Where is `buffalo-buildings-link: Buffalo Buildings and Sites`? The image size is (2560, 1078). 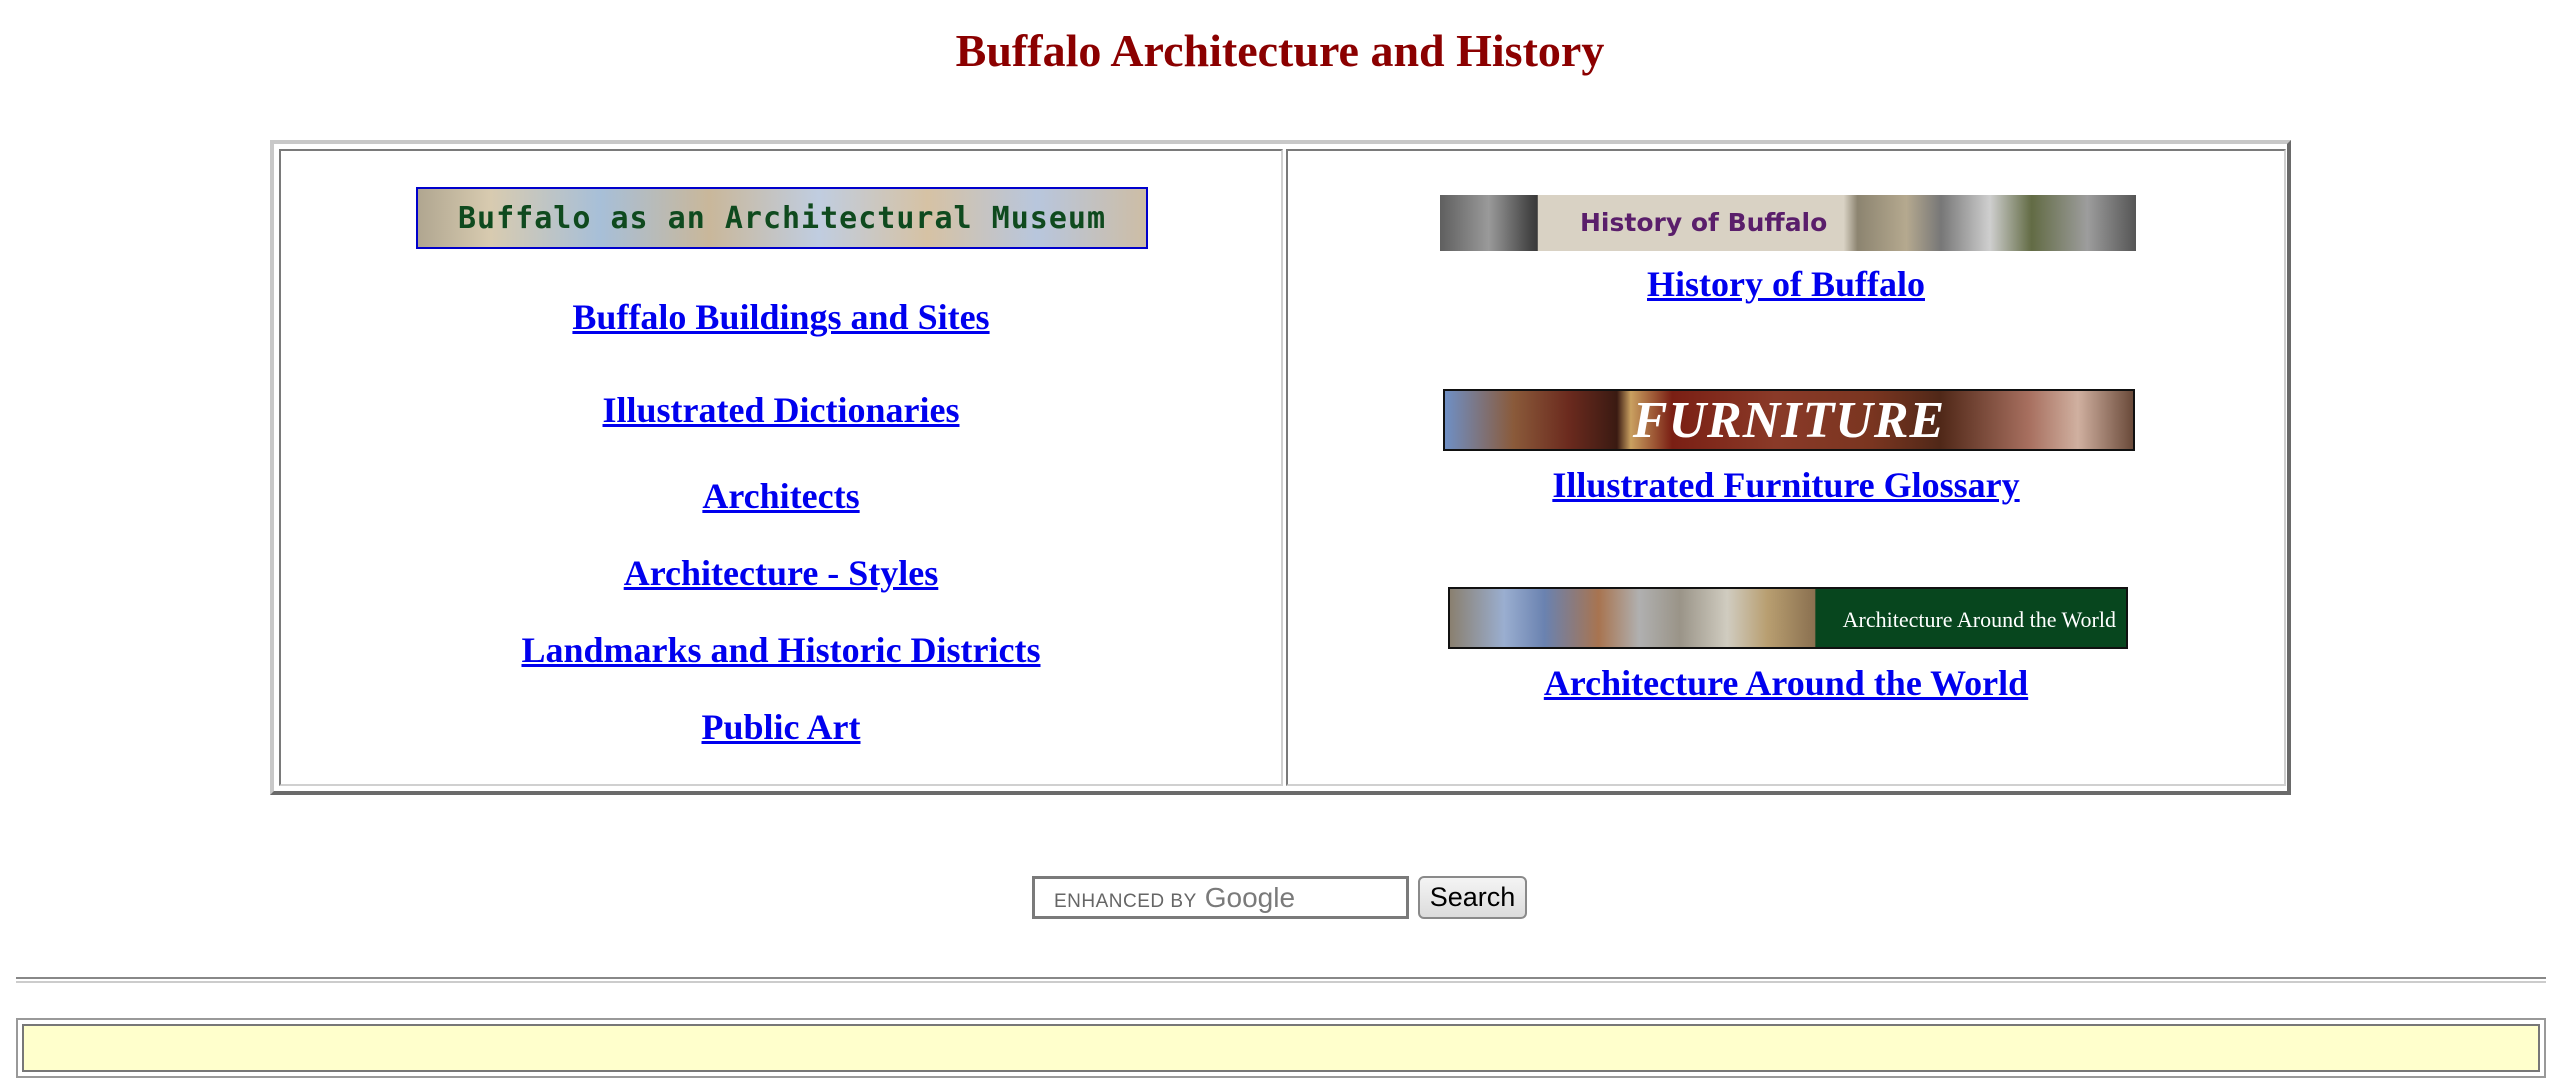
buffalo-buildings-link: Buffalo Buildings and Sites is located at coordinates (781, 317).